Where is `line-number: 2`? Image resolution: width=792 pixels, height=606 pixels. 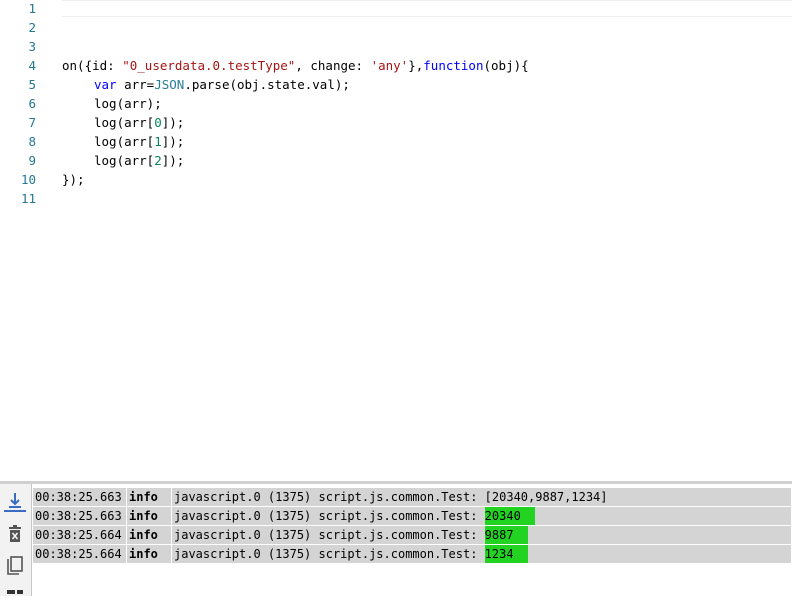 line-number: 2 is located at coordinates (32, 27).